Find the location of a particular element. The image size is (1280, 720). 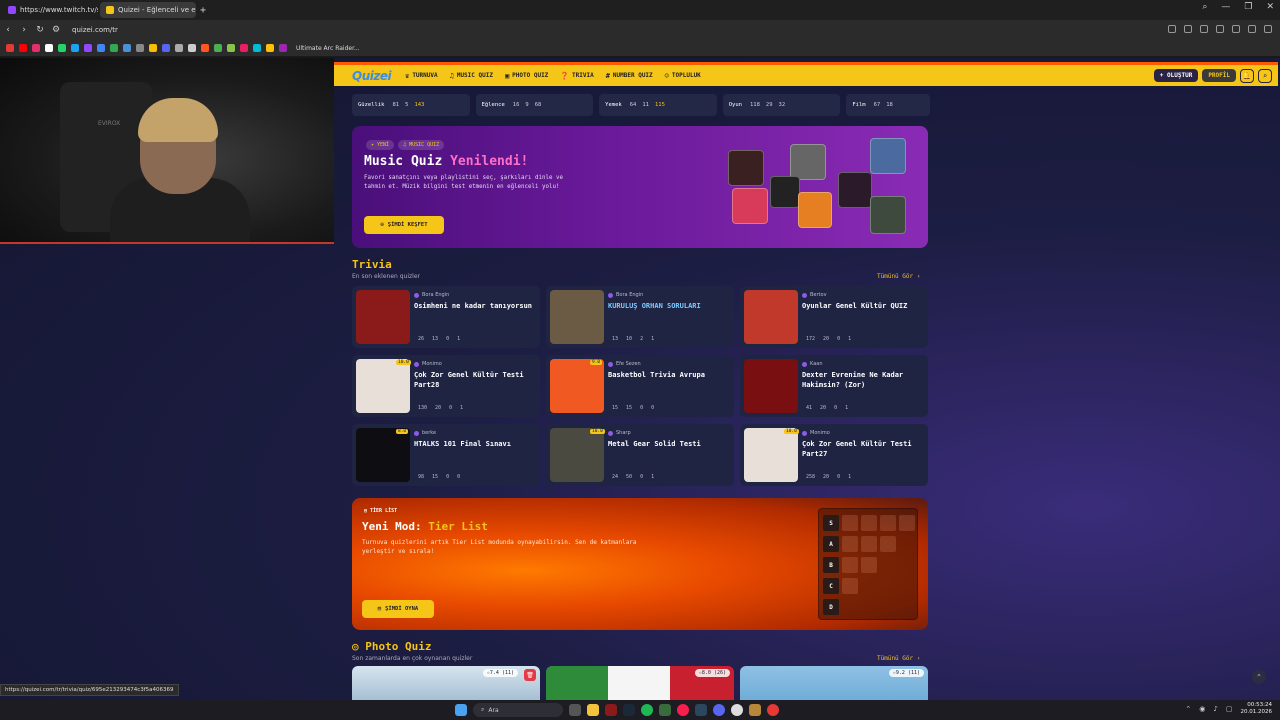

task-view-icon is located at coordinates (575, 710).